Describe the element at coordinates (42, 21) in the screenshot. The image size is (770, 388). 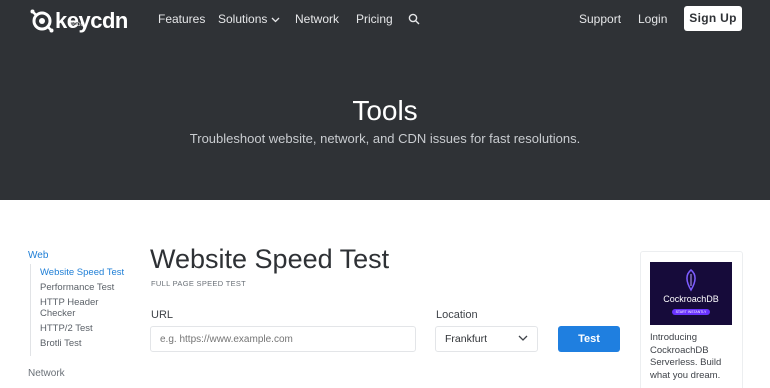
I see `keycdn-logo-icon` at that location.